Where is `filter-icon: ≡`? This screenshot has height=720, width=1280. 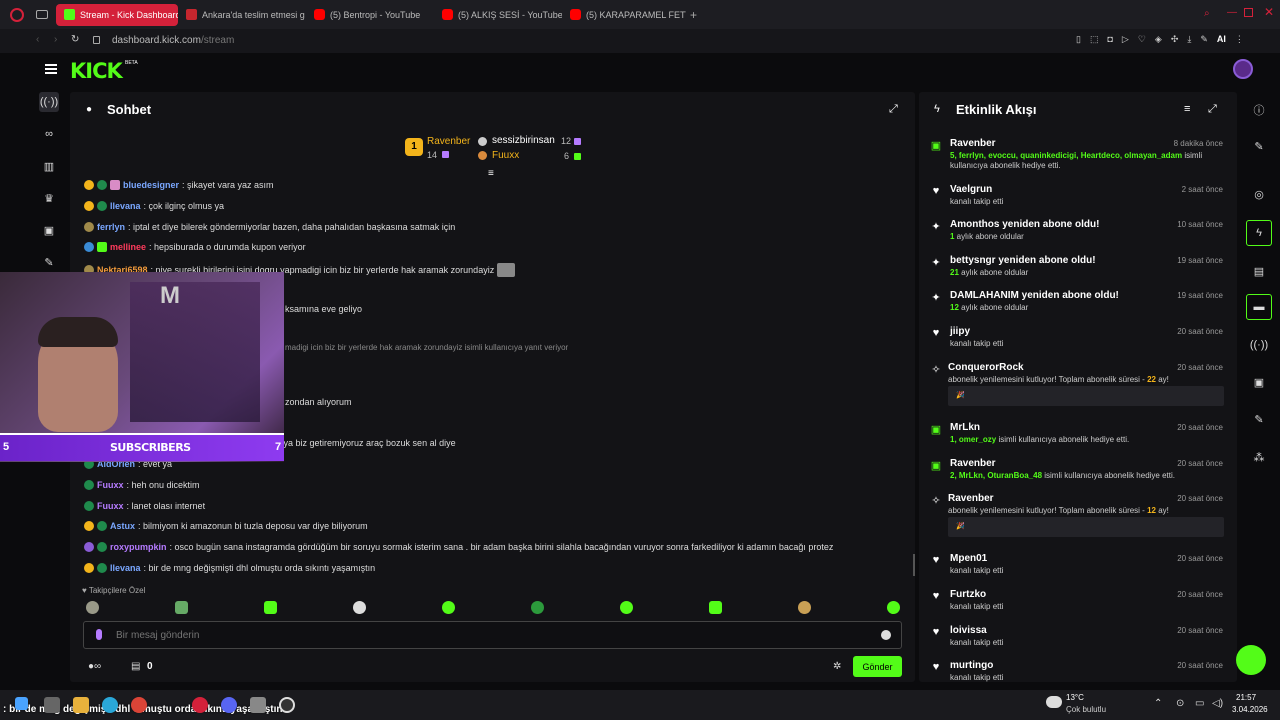 filter-icon: ≡ is located at coordinates (491, 173).